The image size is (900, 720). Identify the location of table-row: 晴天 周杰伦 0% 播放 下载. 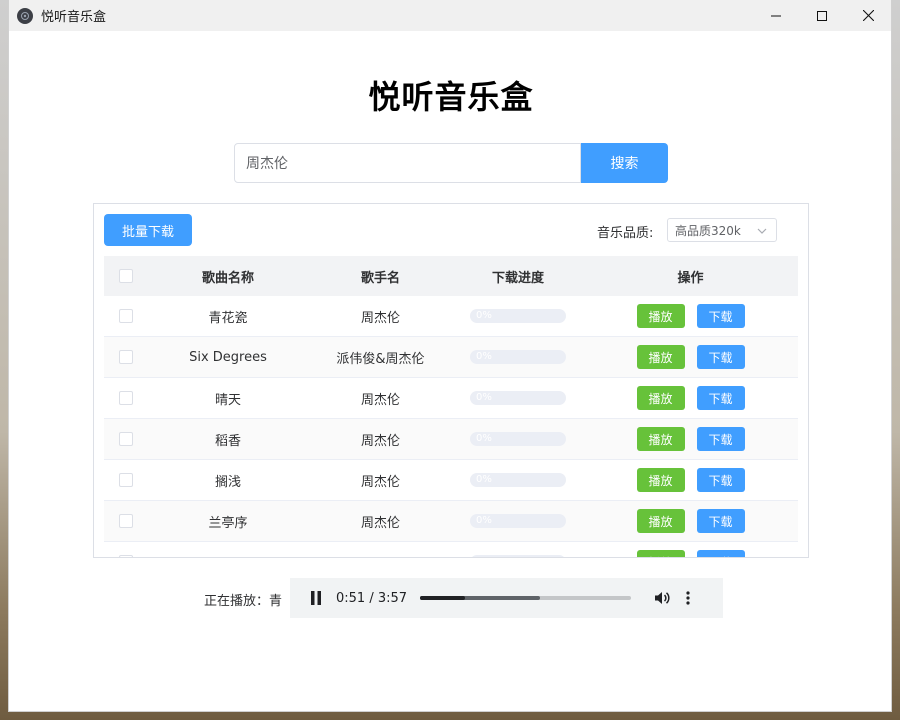
(451, 398).